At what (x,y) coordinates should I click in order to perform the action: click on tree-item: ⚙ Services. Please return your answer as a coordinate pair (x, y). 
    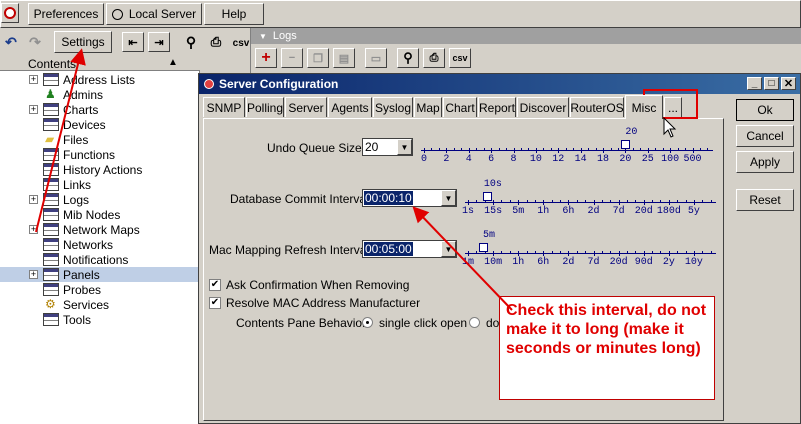
    Looking at the image, I should click on (100, 304).